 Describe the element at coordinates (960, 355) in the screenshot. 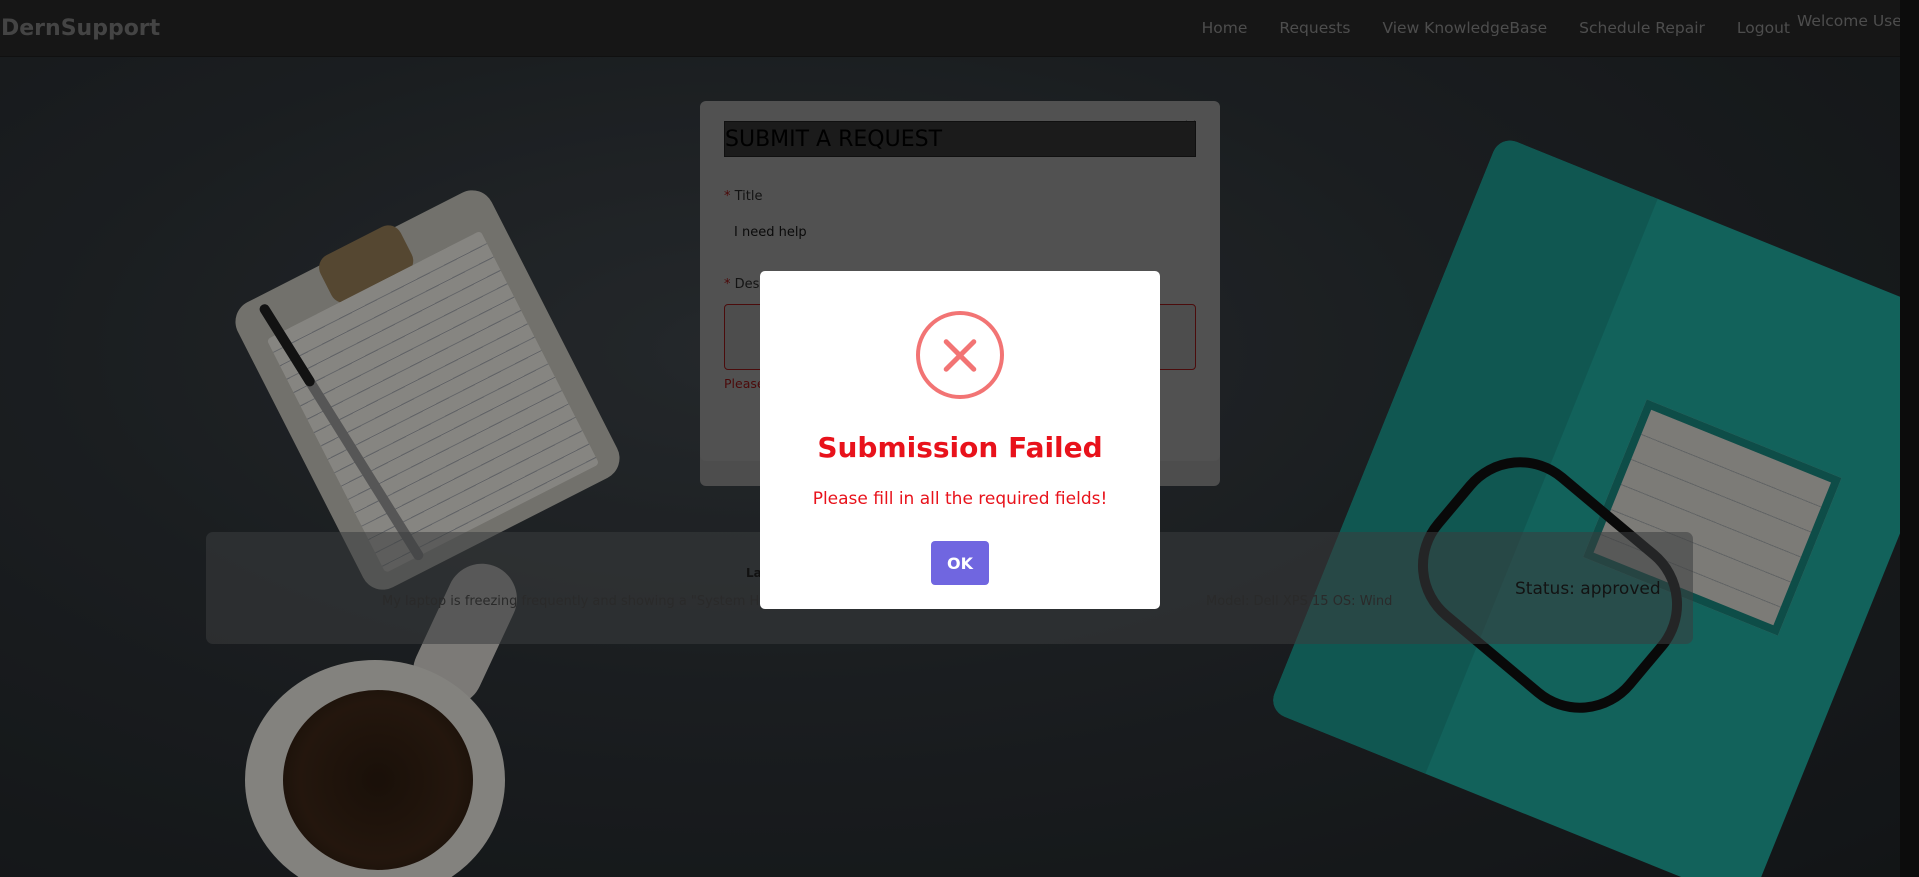

I see `error-x-icon` at that location.